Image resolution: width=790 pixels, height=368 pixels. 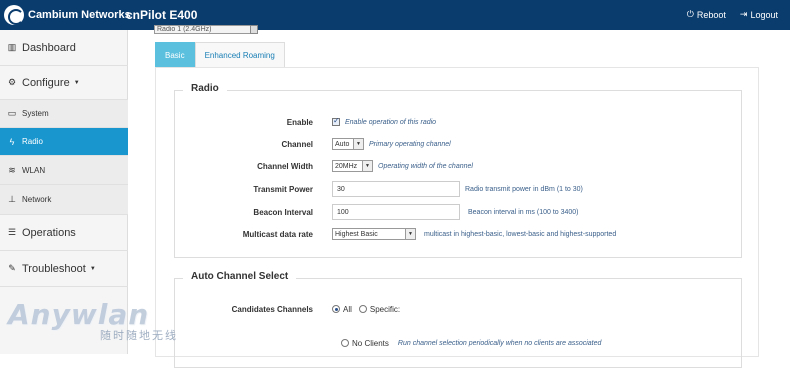 I want to click on candidates-specific-radio, so click(x=362, y=309).